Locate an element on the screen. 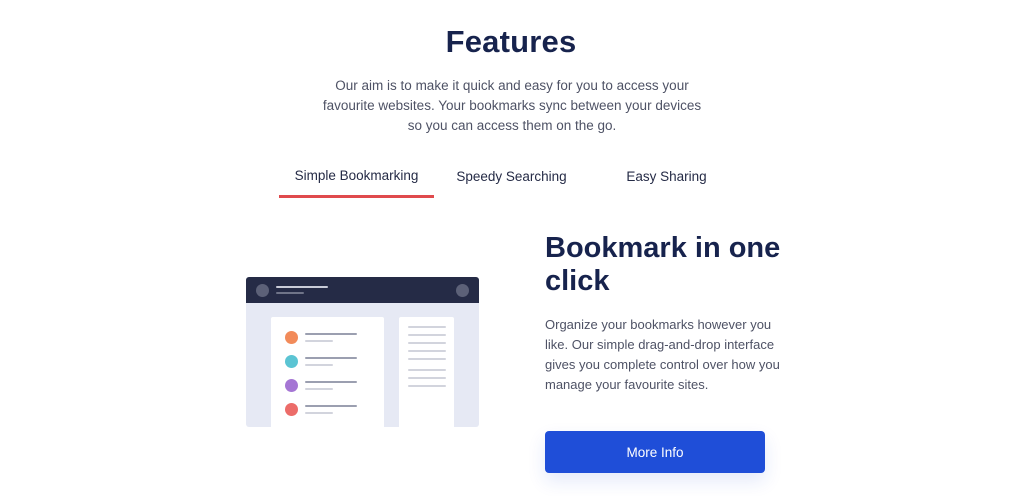 Image resolution: width=1022 pixels, height=496 pixels. bookmark-side-card is located at coordinates (426, 372).